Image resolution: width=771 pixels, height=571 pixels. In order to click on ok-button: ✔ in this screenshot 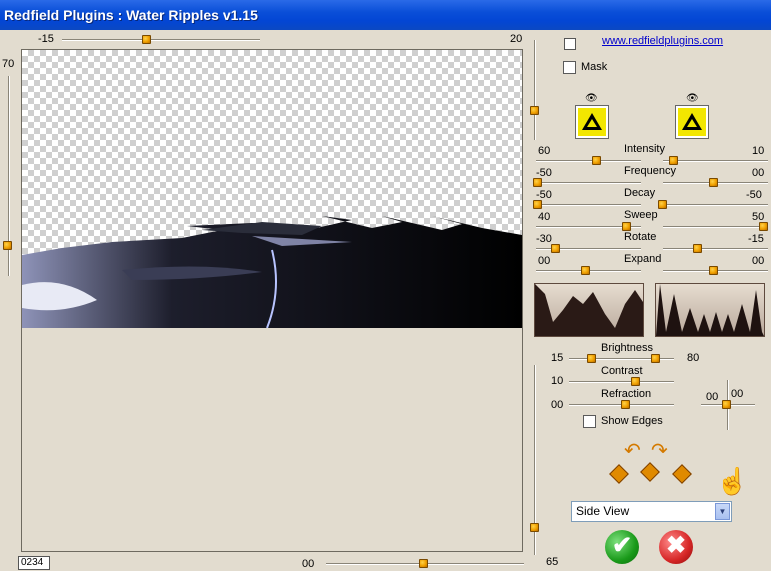, I will do `click(622, 547)`.